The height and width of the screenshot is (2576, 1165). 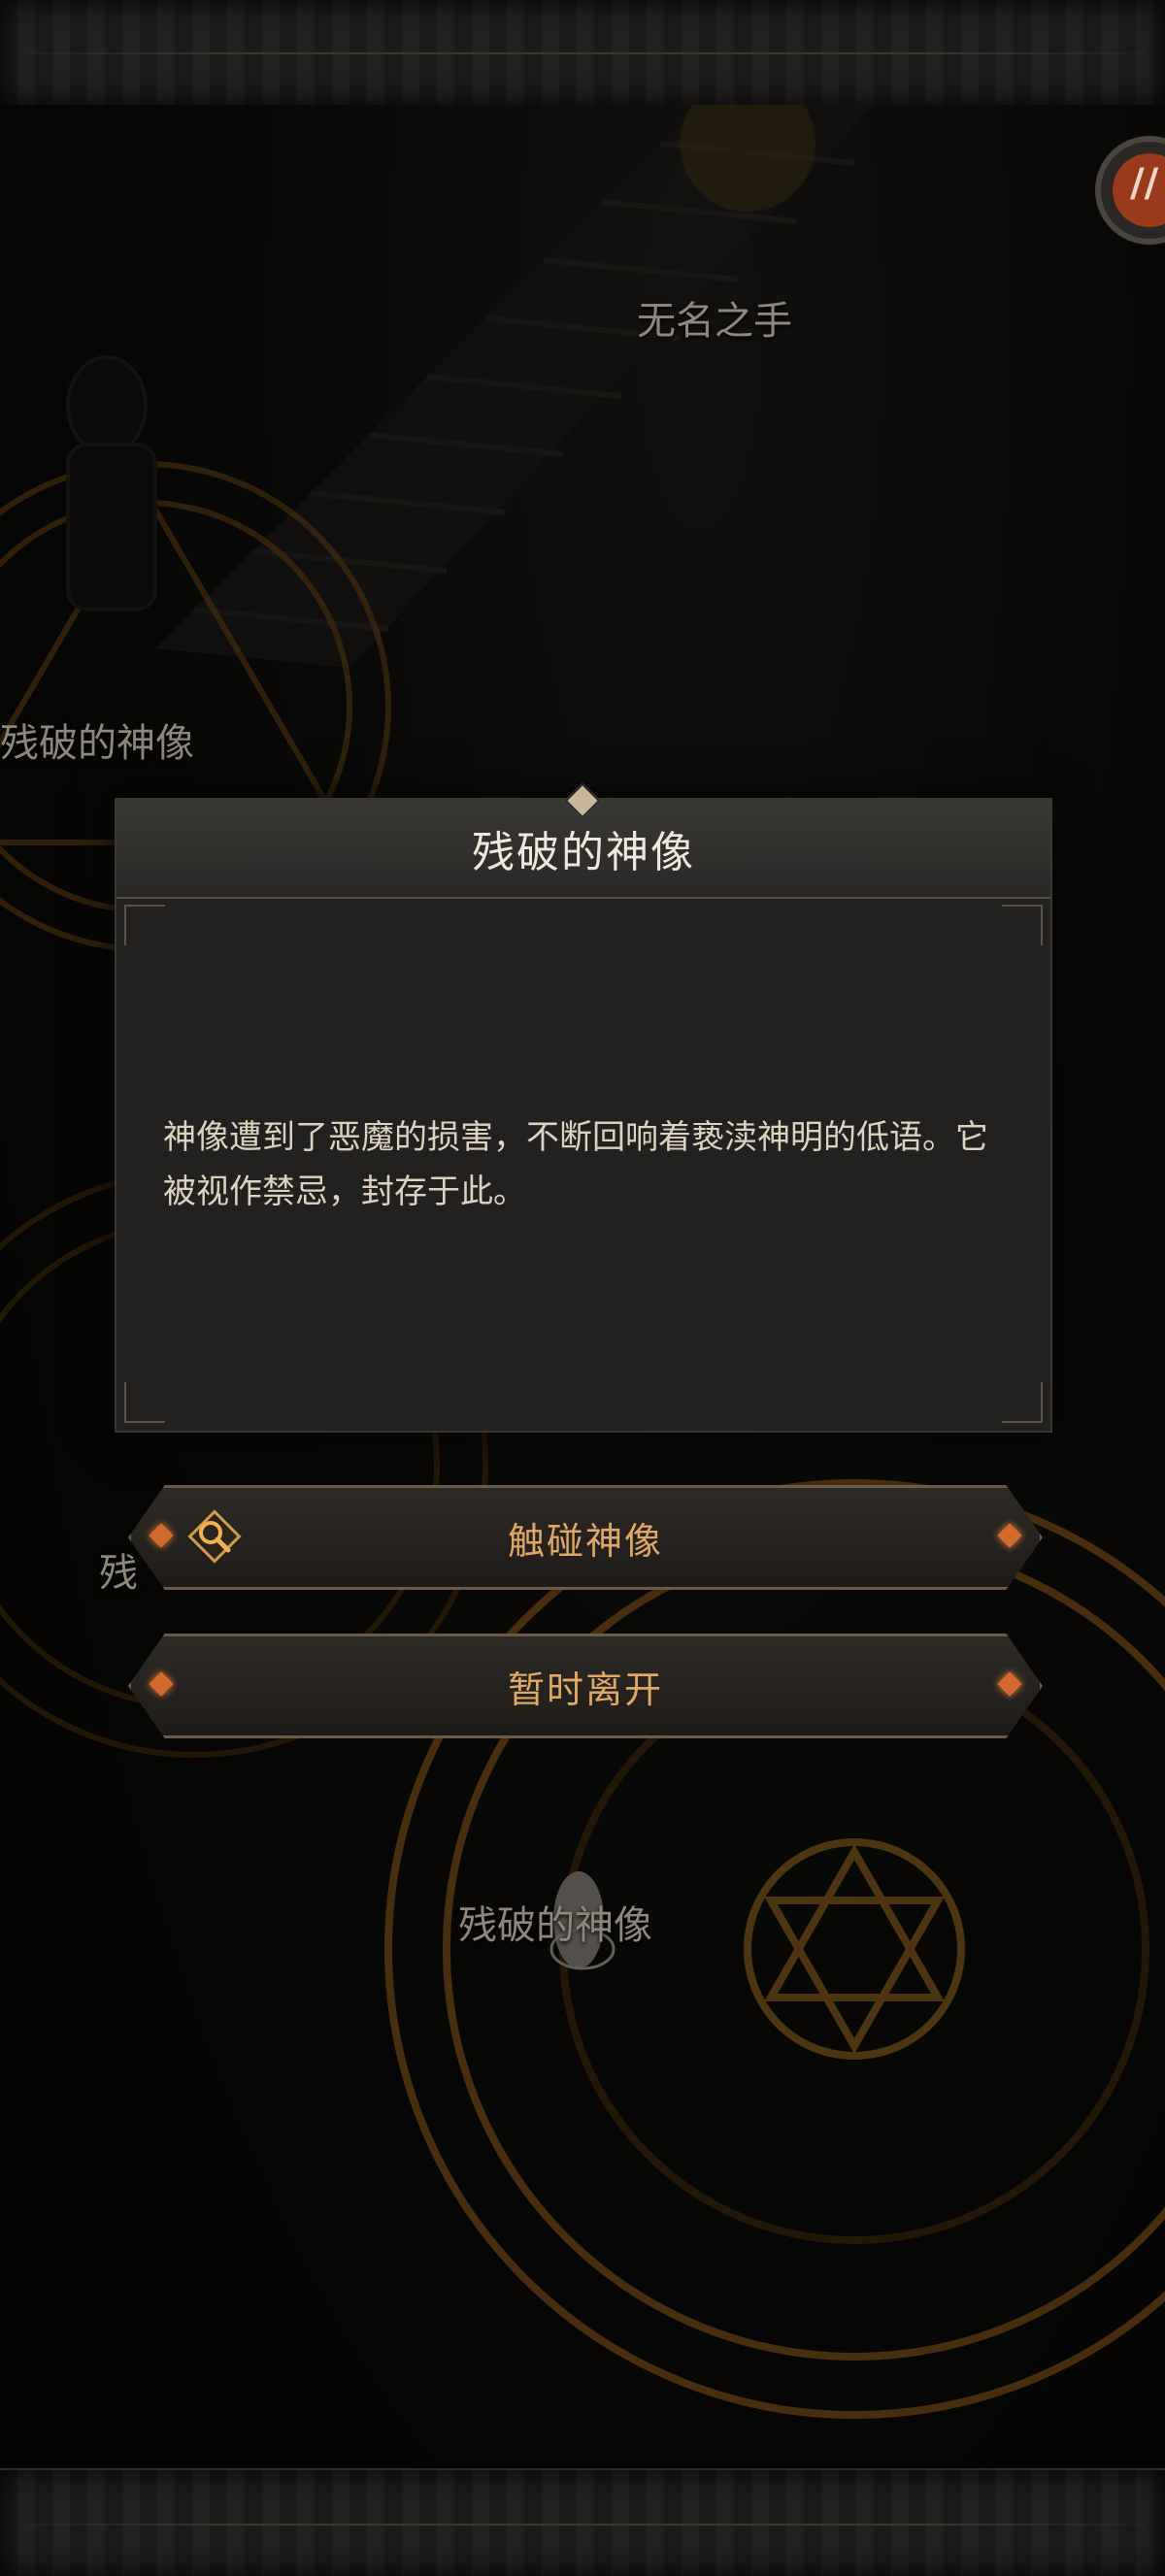 What do you see at coordinates (583, 852) in the screenshot?
I see `dialog-title: 残破的神像` at bounding box center [583, 852].